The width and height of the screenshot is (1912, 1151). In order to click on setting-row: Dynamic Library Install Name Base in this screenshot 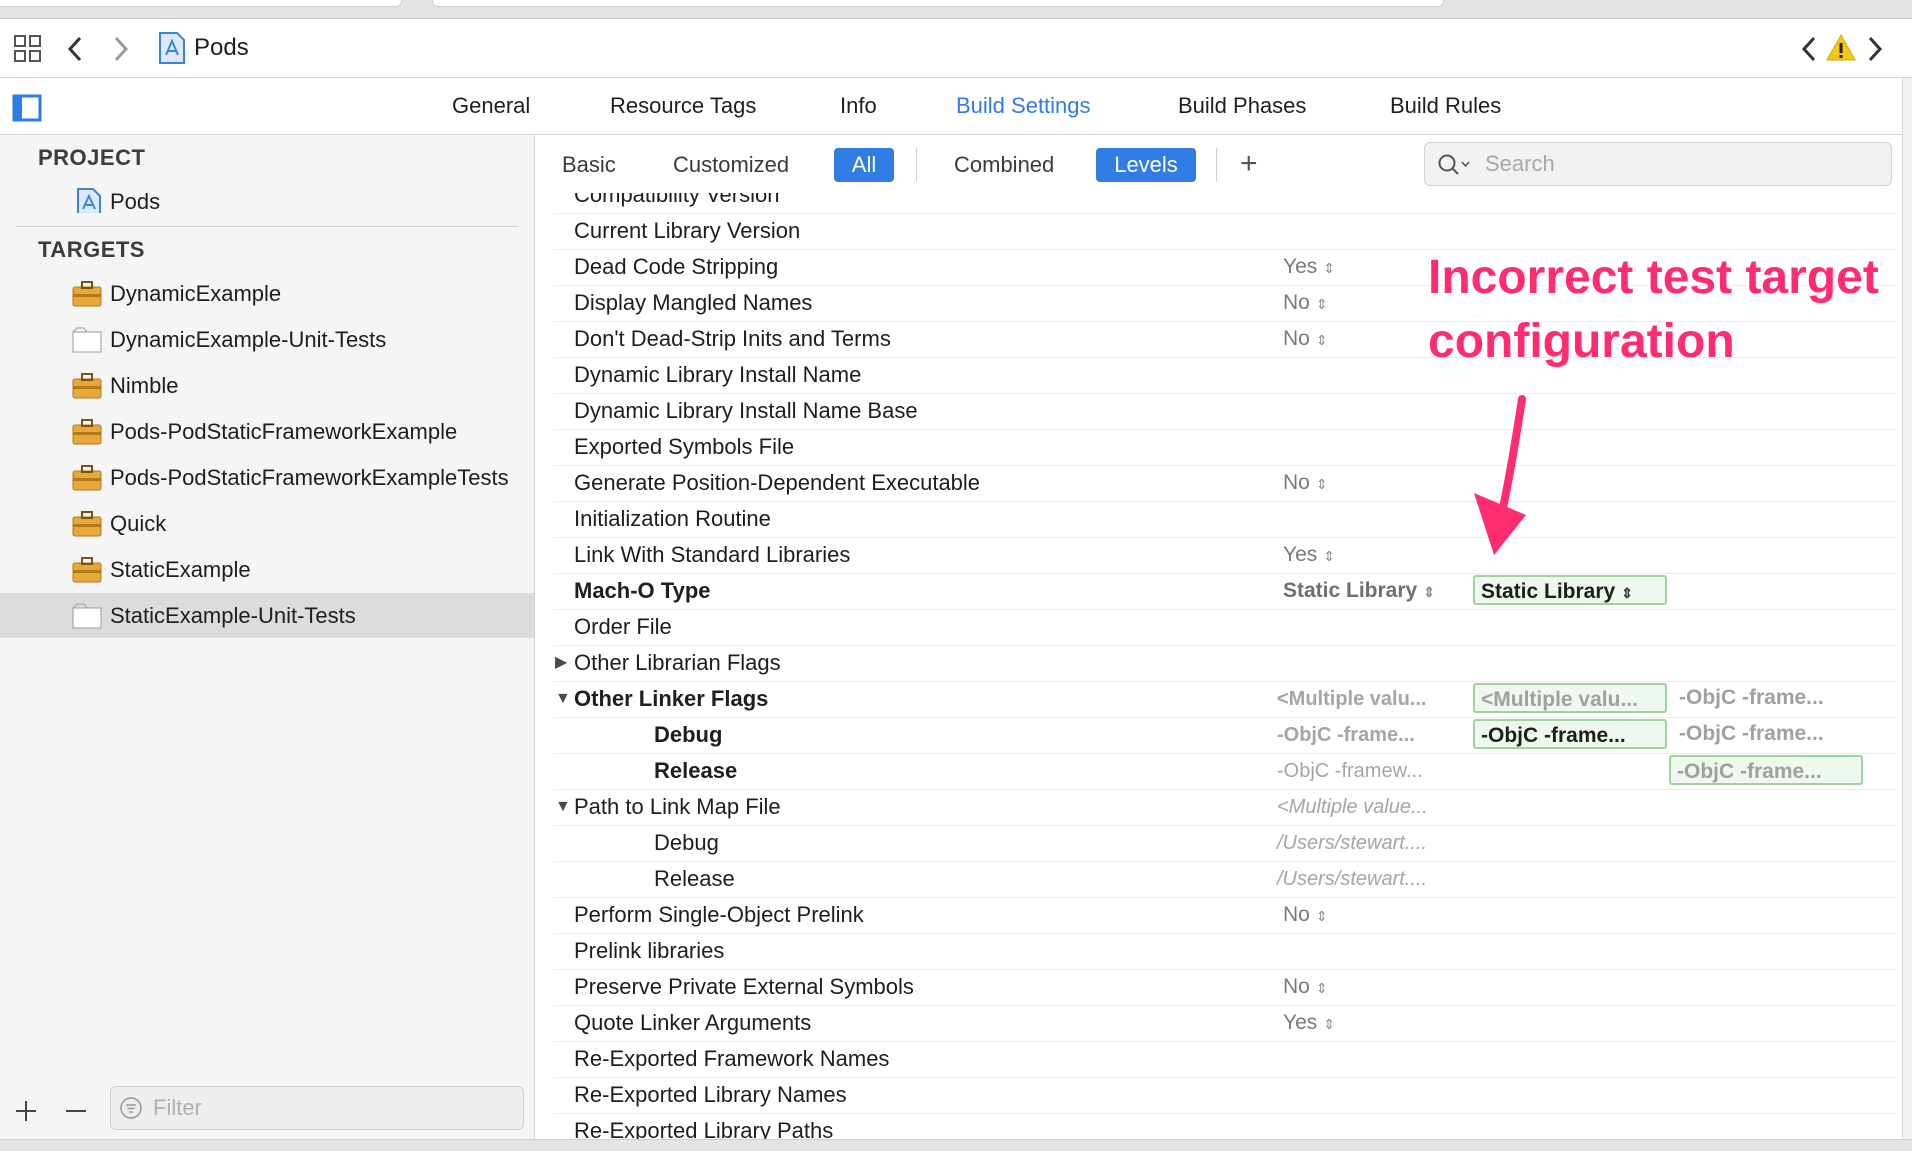, I will do `click(1224, 411)`.